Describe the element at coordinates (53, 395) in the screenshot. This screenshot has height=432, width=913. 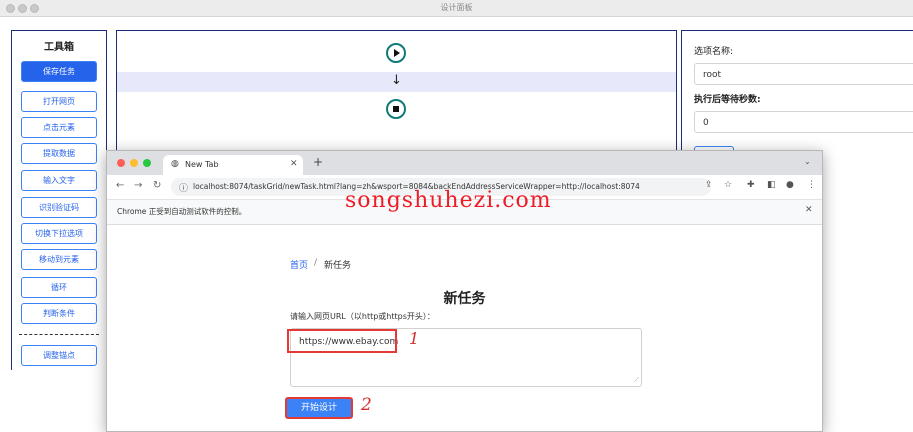
I see `desktop-background` at that location.